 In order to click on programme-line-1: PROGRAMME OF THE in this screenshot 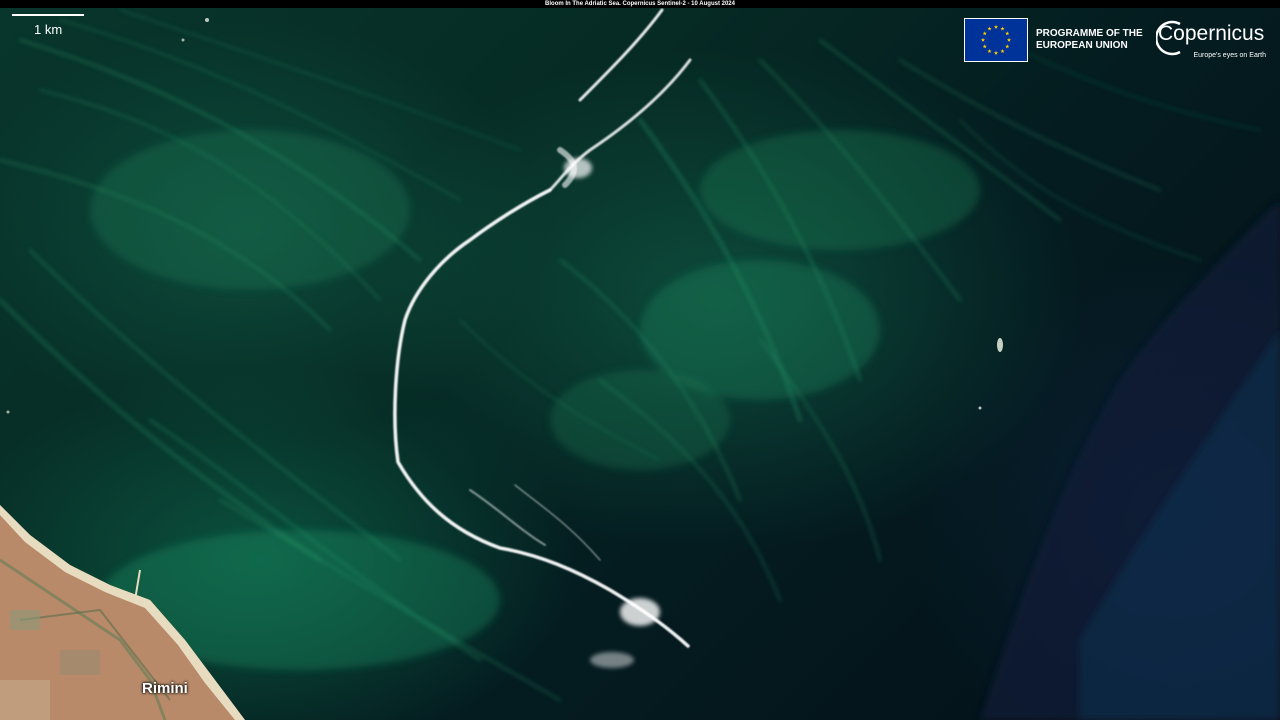, I will do `click(1089, 33)`.